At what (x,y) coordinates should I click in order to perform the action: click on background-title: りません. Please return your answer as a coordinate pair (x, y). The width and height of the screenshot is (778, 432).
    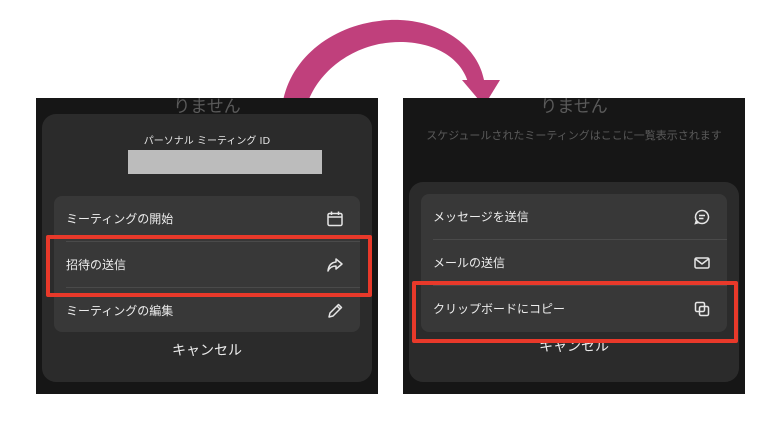
    Looking at the image, I should click on (574, 107).